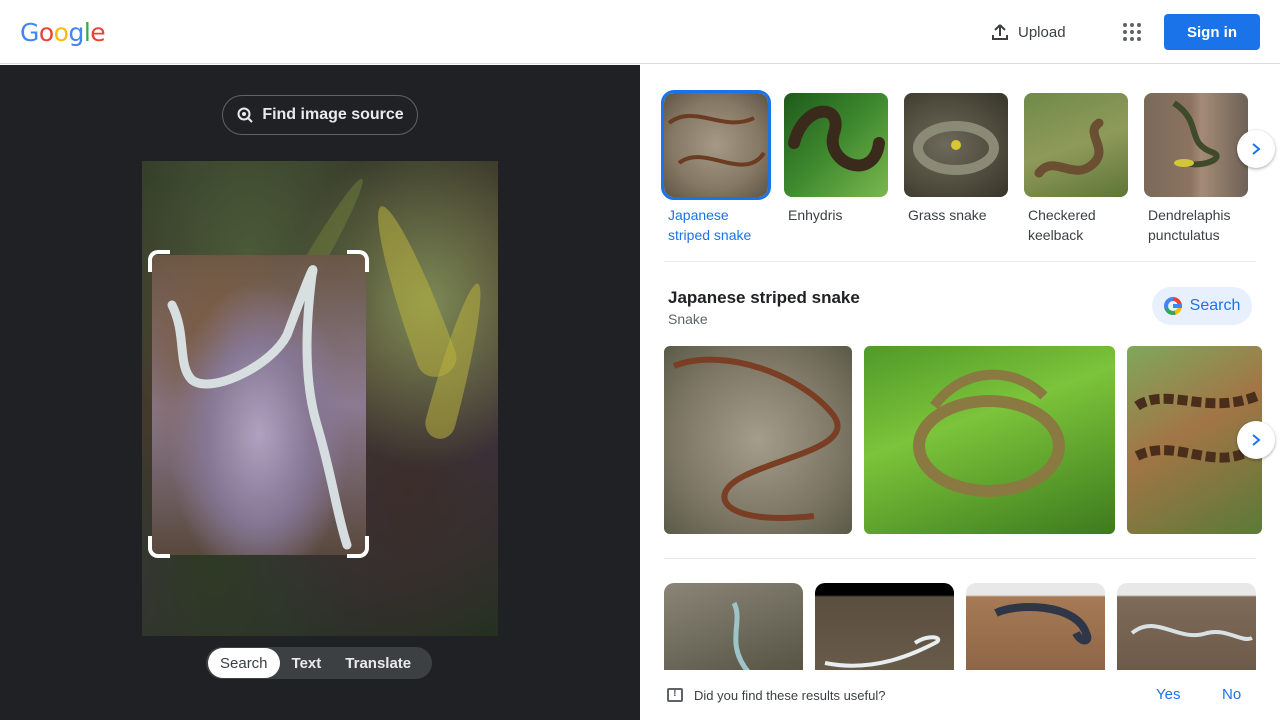  Describe the element at coordinates (1000, 32) in the screenshot. I see `upload-icon` at that location.